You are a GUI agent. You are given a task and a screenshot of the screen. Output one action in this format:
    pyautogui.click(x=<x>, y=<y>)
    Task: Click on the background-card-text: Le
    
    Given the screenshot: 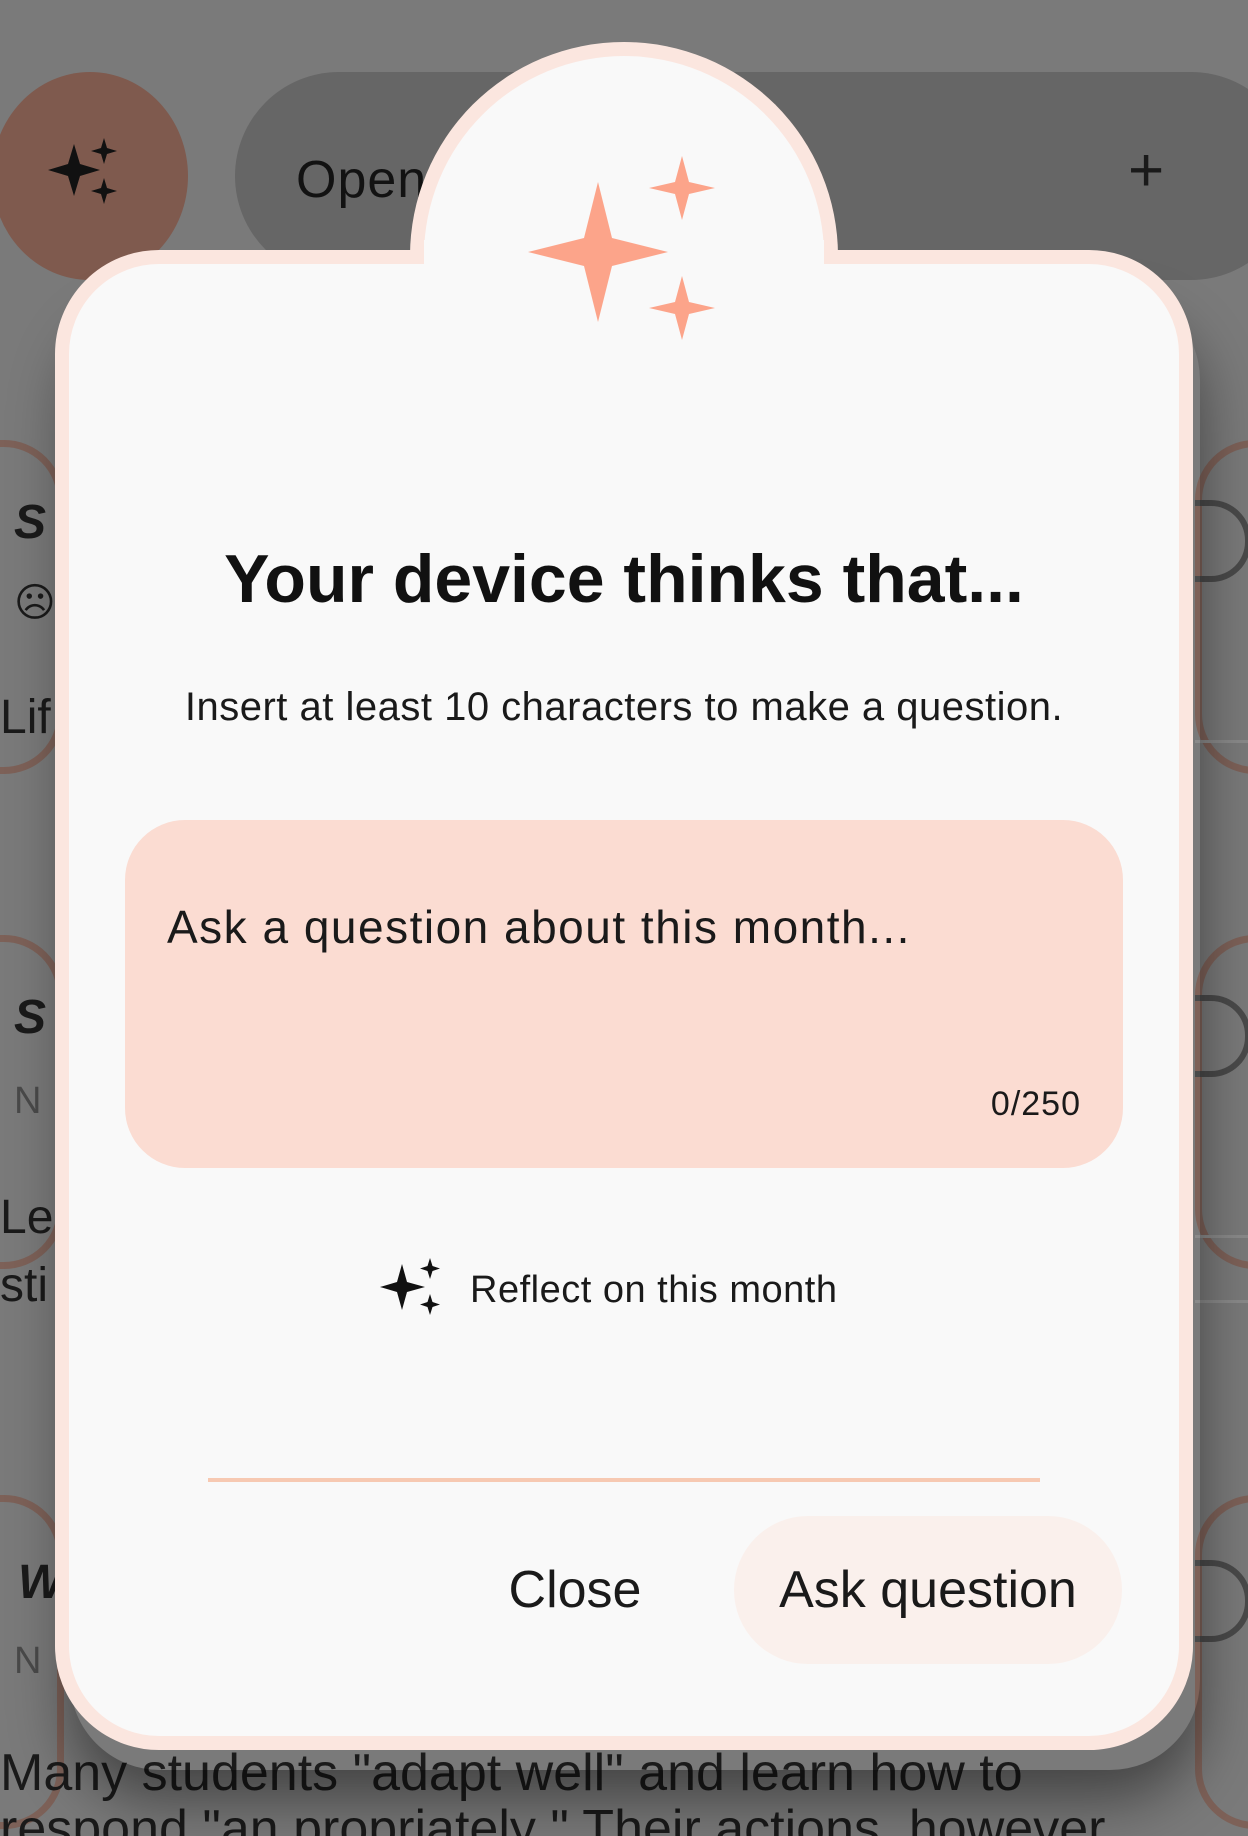 What is the action you would take?
    pyautogui.click(x=27, y=1217)
    